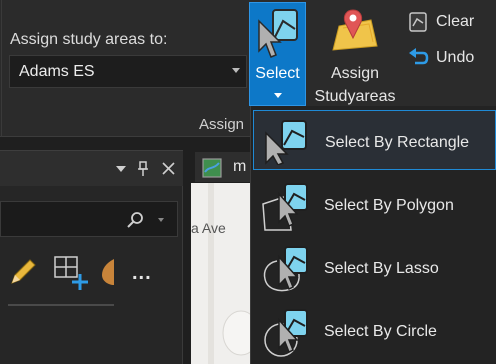 The height and width of the screenshot is (364, 496). What do you see at coordinates (57, 71) in the screenshot?
I see `school-combobox-value: Adams ES` at bounding box center [57, 71].